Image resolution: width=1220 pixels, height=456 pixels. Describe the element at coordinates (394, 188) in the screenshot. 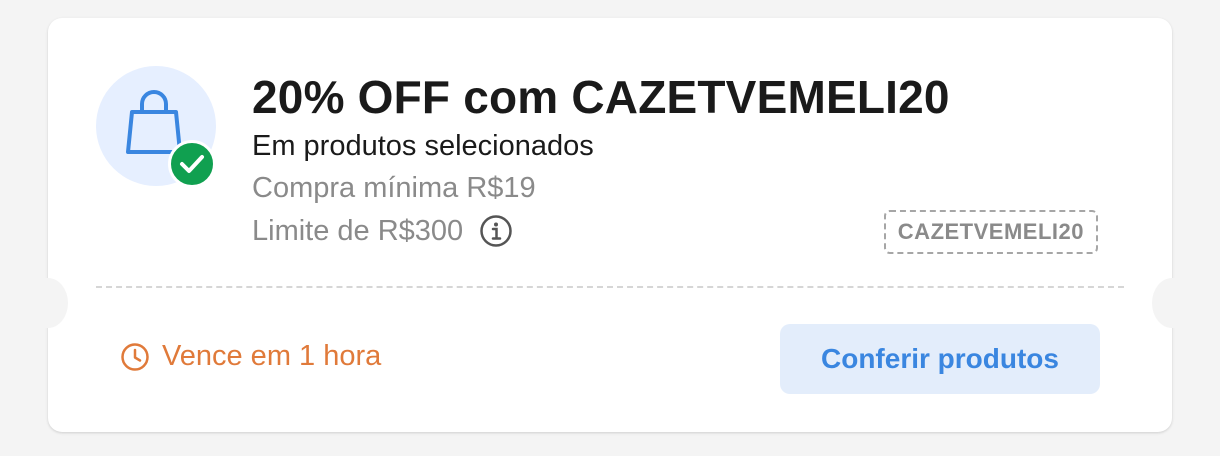

I see `min-purchase-text: Compra mínima R$19` at that location.